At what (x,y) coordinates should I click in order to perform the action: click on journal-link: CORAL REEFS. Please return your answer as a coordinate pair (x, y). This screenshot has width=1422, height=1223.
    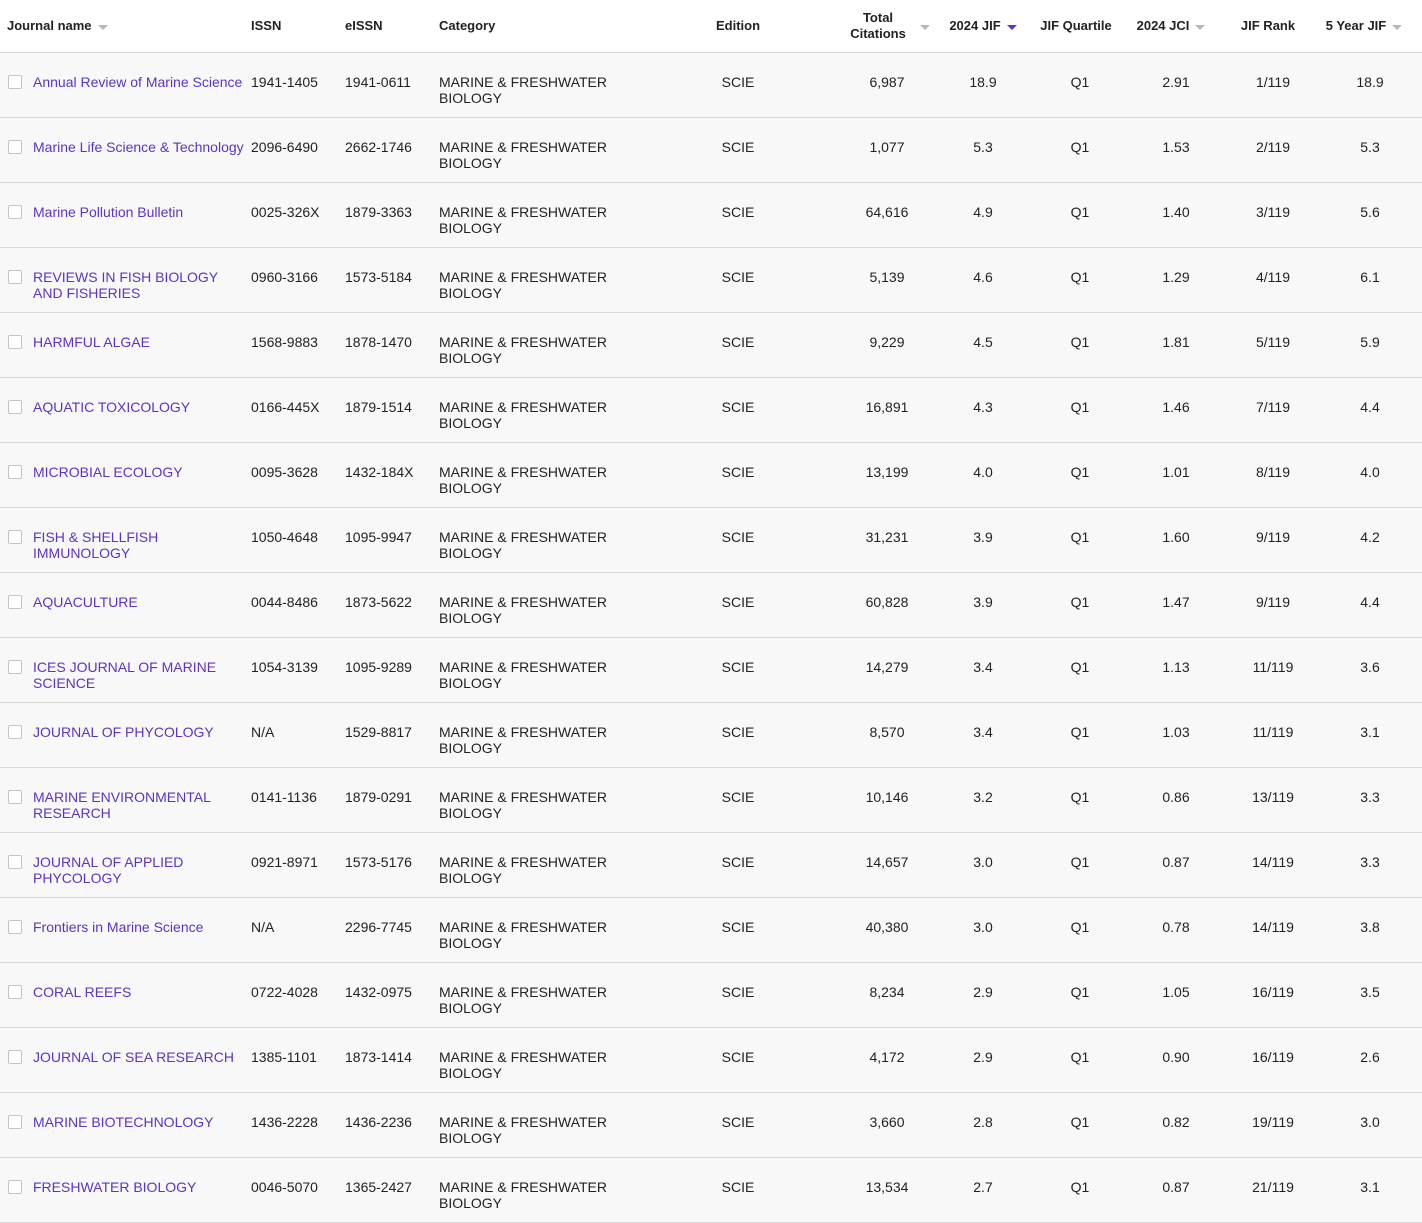
    Looking at the image, I should click on (82, 992).